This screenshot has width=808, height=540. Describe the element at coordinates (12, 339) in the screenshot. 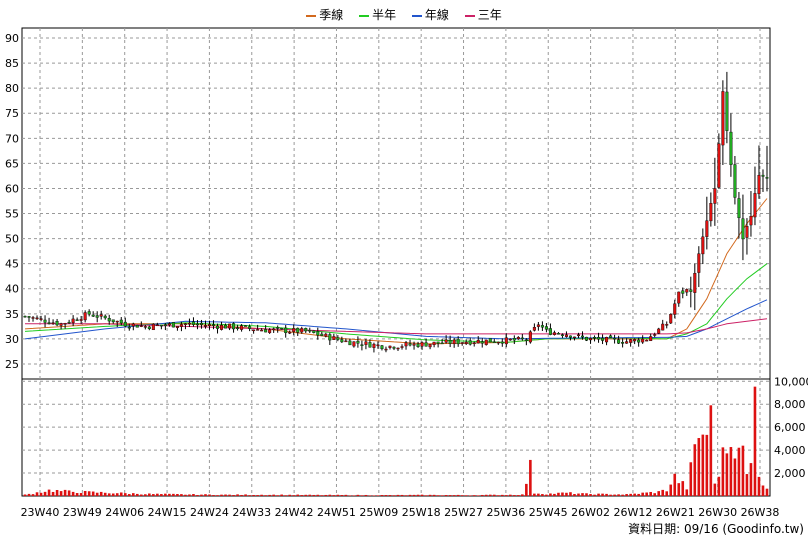

I see `price-tick-label: 30` at that location.